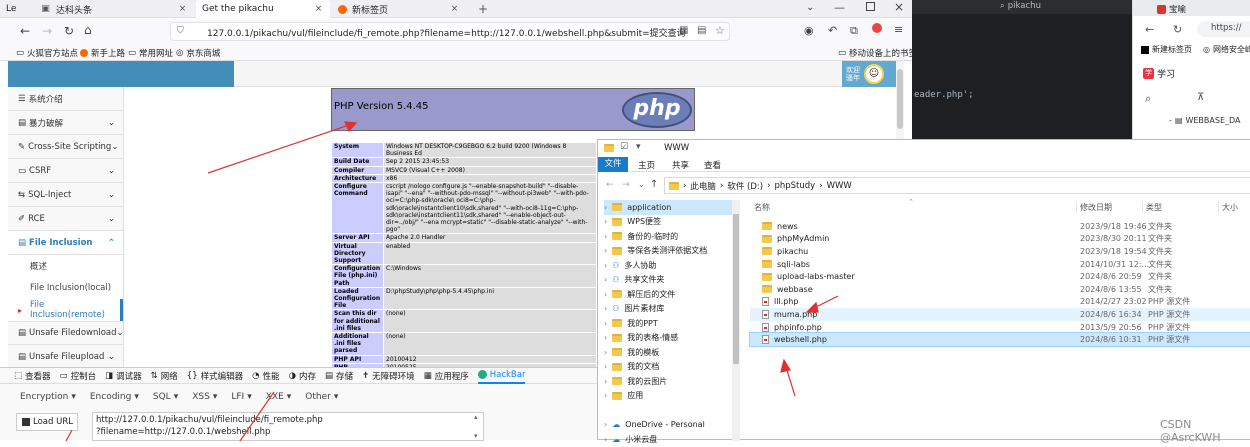 Image resolution: width=1250 pixels, height=447 pixels. What do you see at coordinates (899, 7) in the screenshot?
I see `close-window-icon: ×` at bounding box center [899, 7].